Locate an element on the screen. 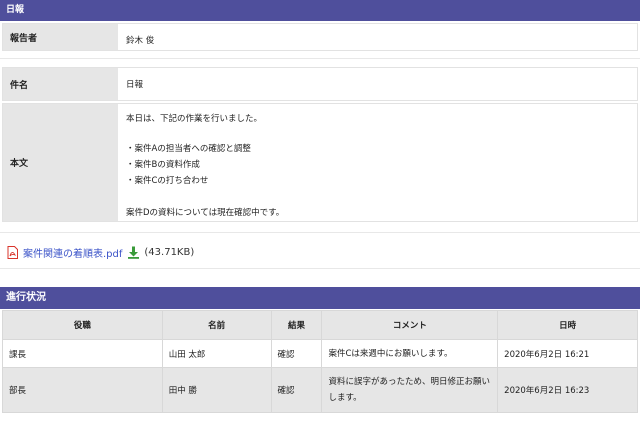 The image size is (640, 426). subject-value-cell: 日報 is located at coordinates (377, 84).